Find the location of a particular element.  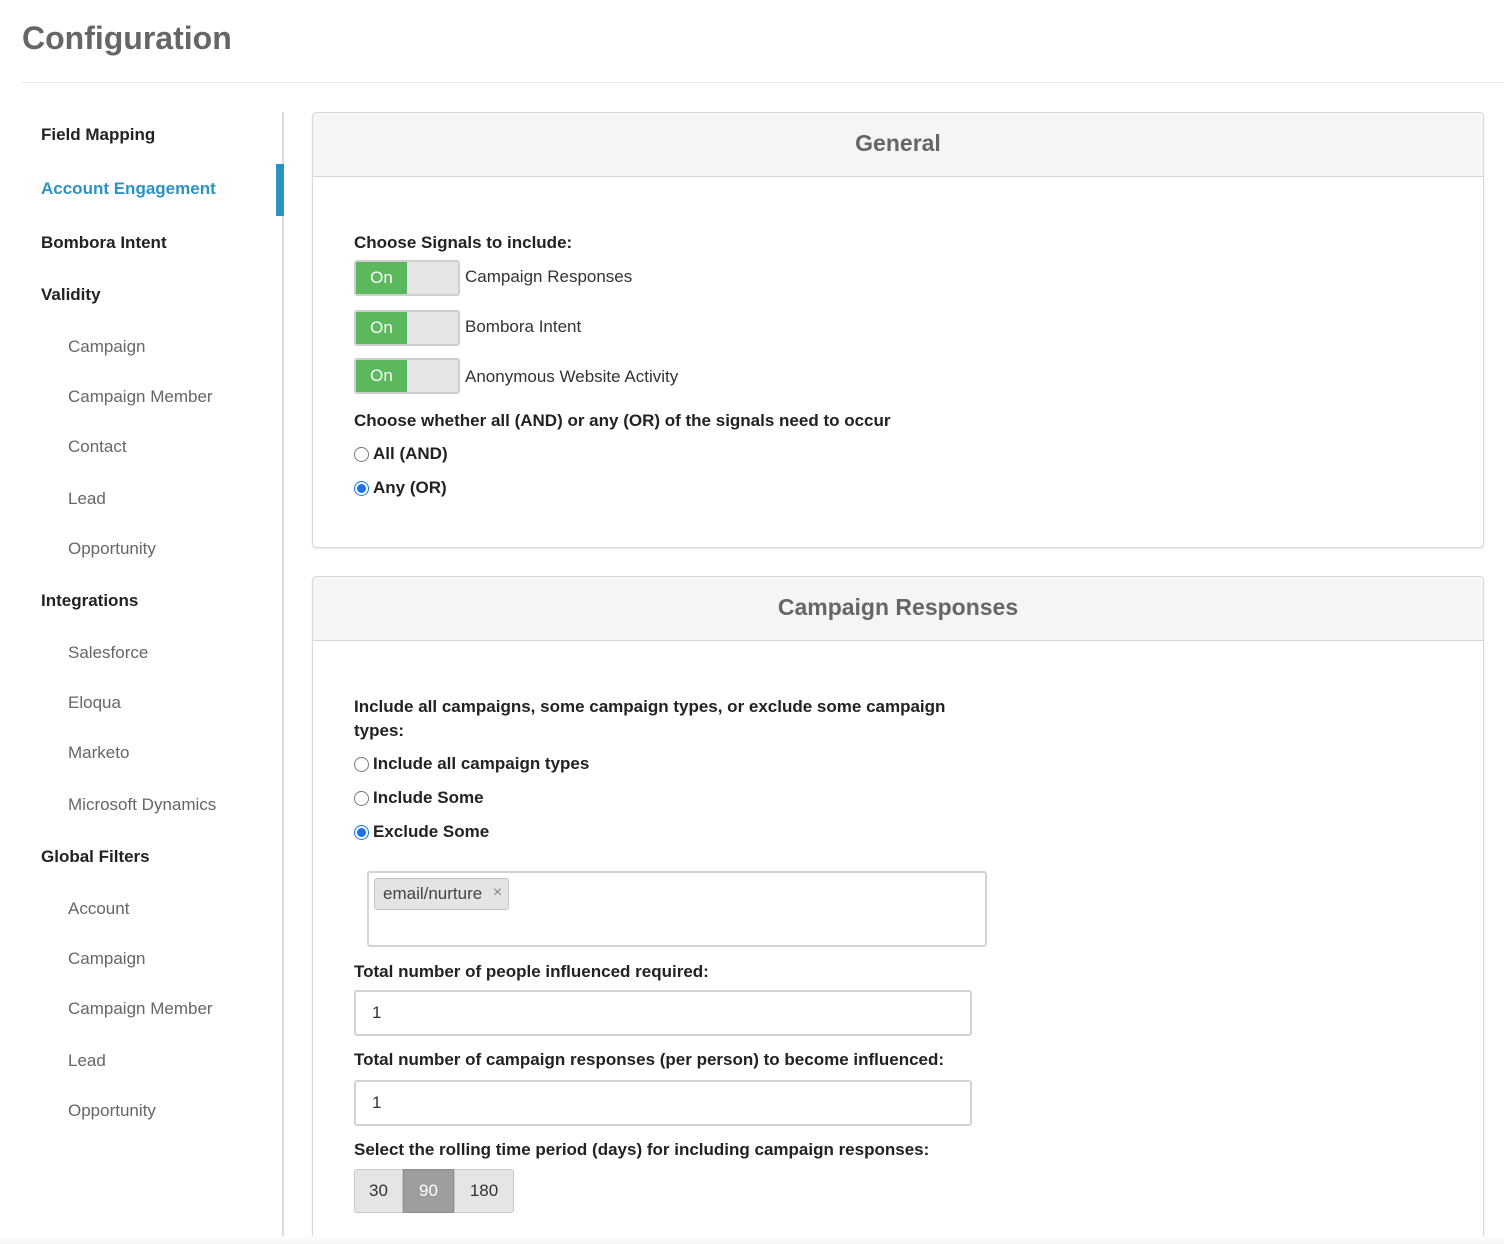

radio-label: Include Some is located at coordinates (428, 797).